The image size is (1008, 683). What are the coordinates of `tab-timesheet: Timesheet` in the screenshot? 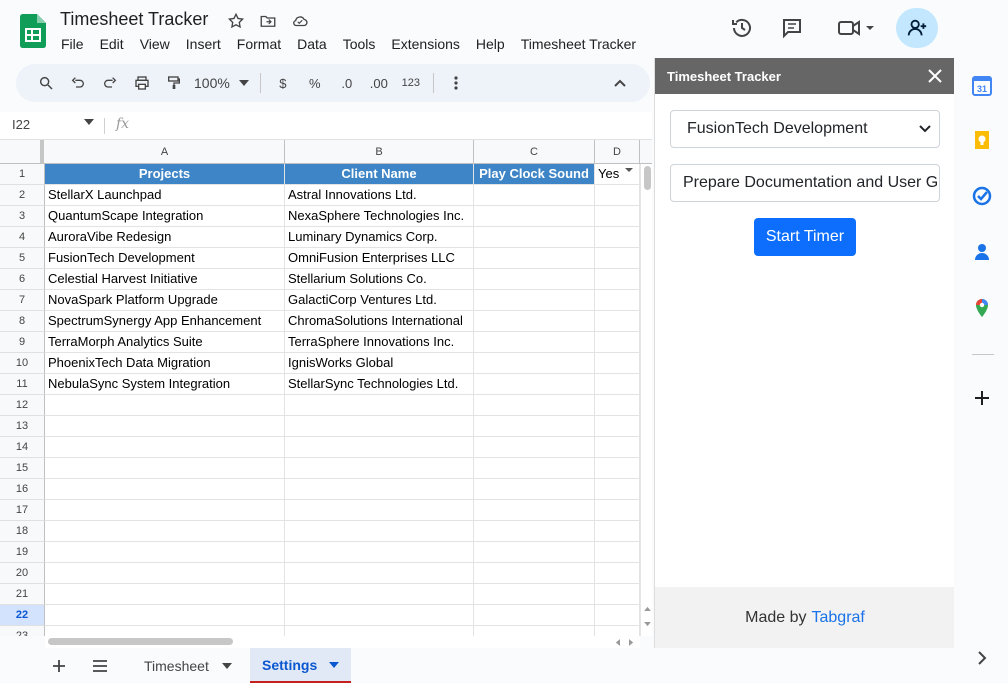 It's located at (188, 665).